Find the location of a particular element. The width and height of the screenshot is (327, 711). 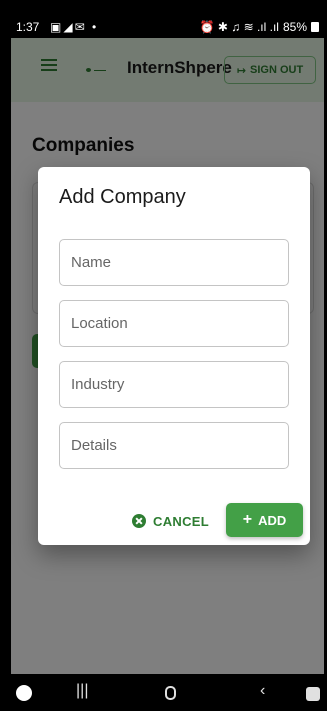

battery-icon is located at coordinates (315, 27).